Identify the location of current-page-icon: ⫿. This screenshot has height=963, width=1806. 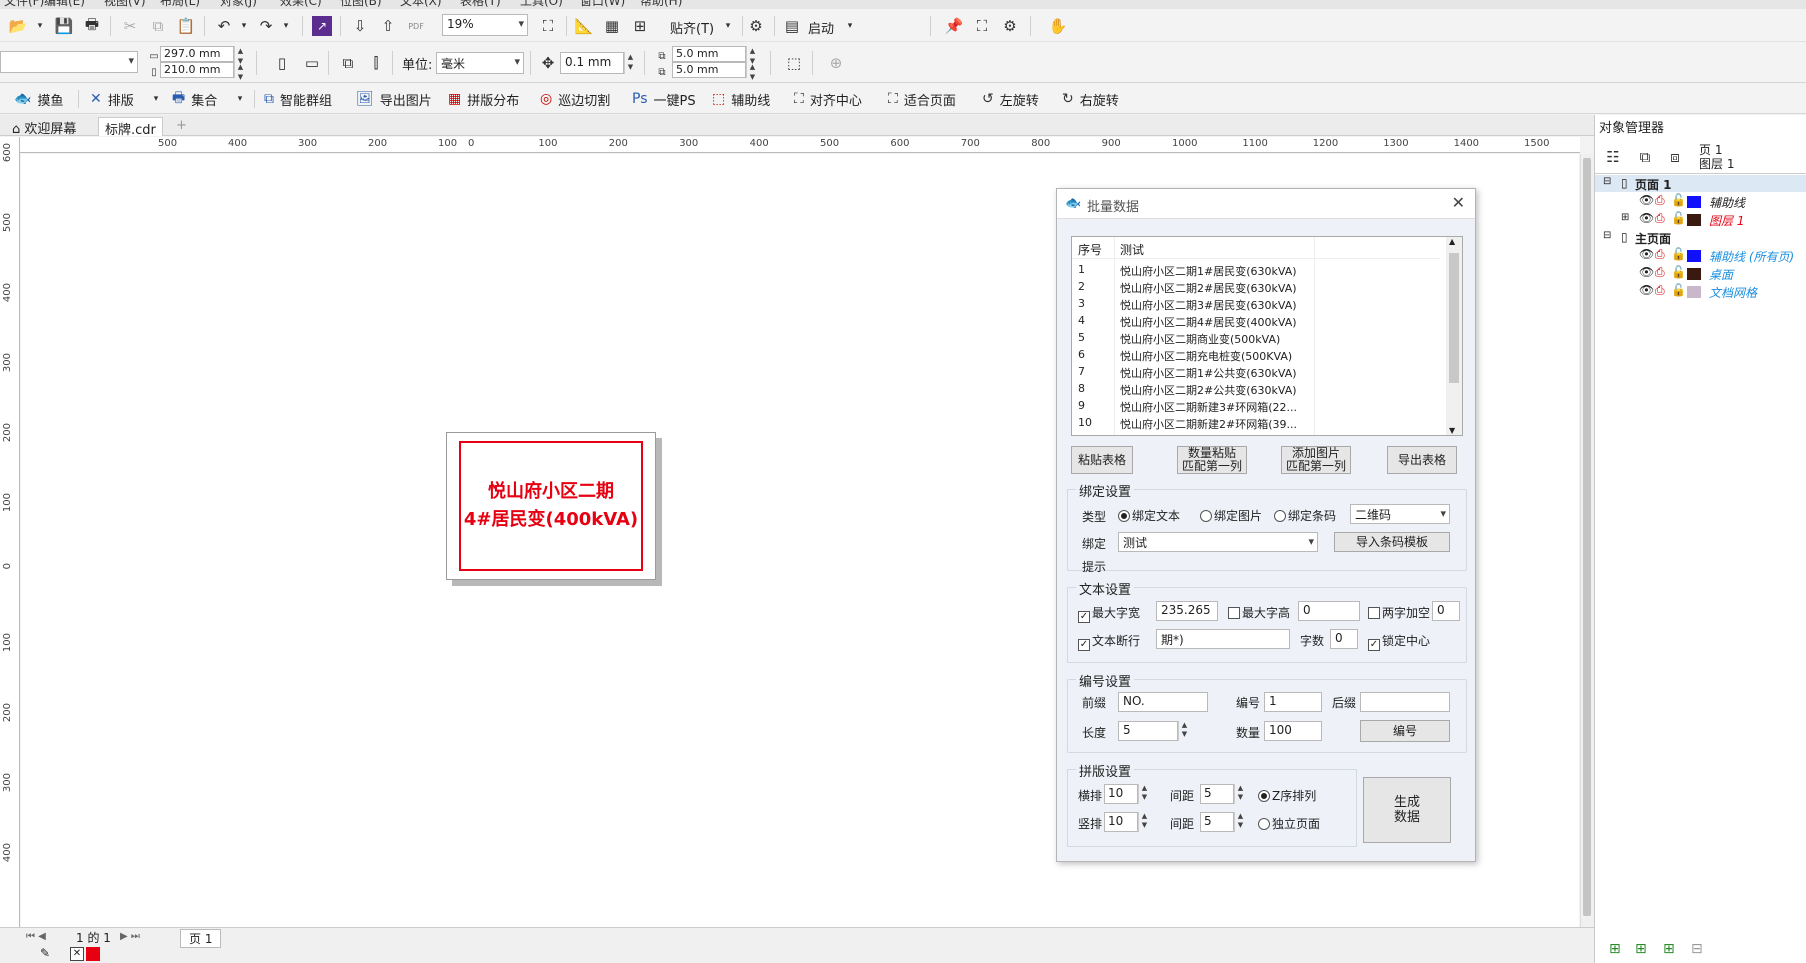
(376, 63).